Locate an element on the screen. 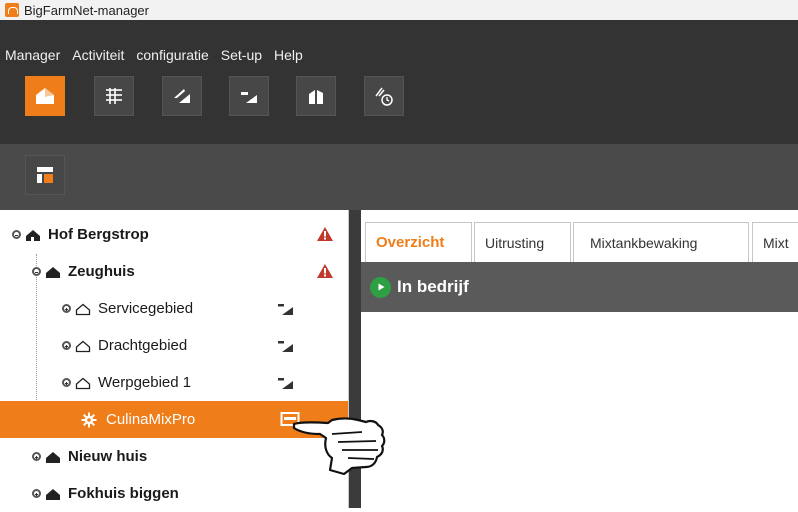 The height and width of the screenshot is (512, 798). timer-icon is located at coordinates (384, 96).